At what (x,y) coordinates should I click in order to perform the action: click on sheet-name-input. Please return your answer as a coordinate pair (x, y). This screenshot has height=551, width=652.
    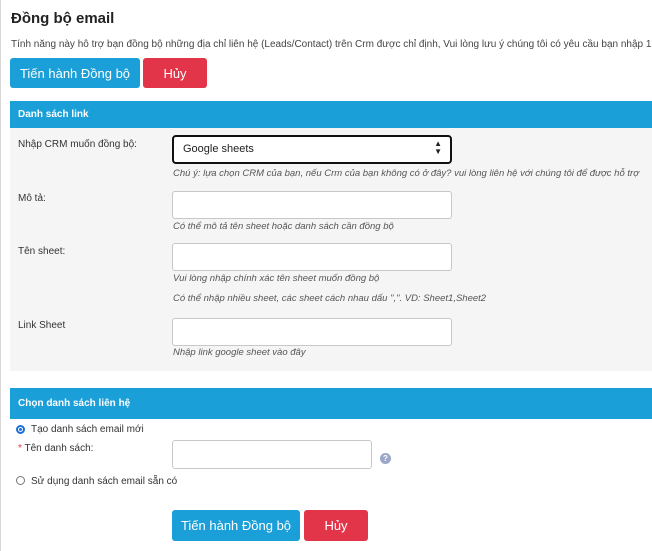
    Looking at the image, I should click on (312, 257).